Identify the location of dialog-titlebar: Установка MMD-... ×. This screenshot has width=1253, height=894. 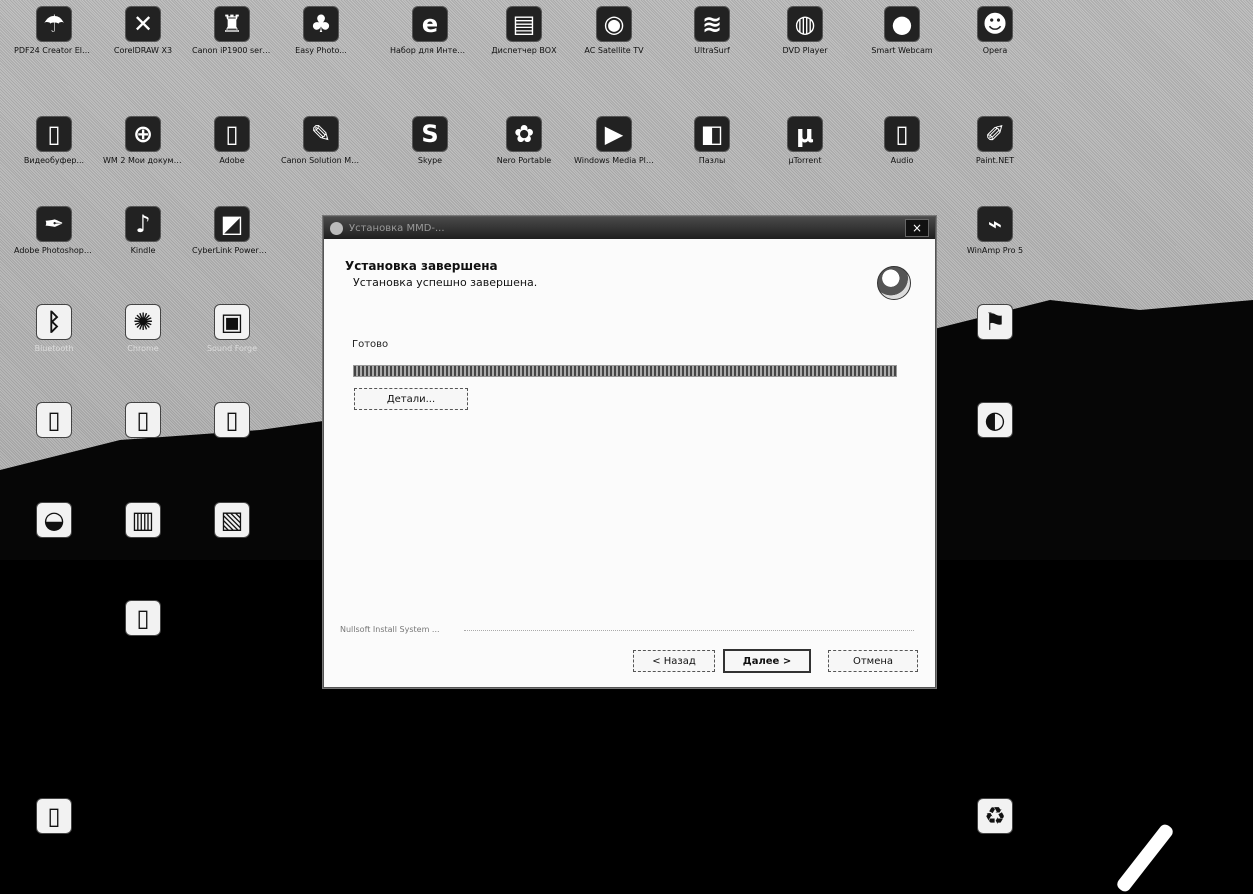
(629, 228).